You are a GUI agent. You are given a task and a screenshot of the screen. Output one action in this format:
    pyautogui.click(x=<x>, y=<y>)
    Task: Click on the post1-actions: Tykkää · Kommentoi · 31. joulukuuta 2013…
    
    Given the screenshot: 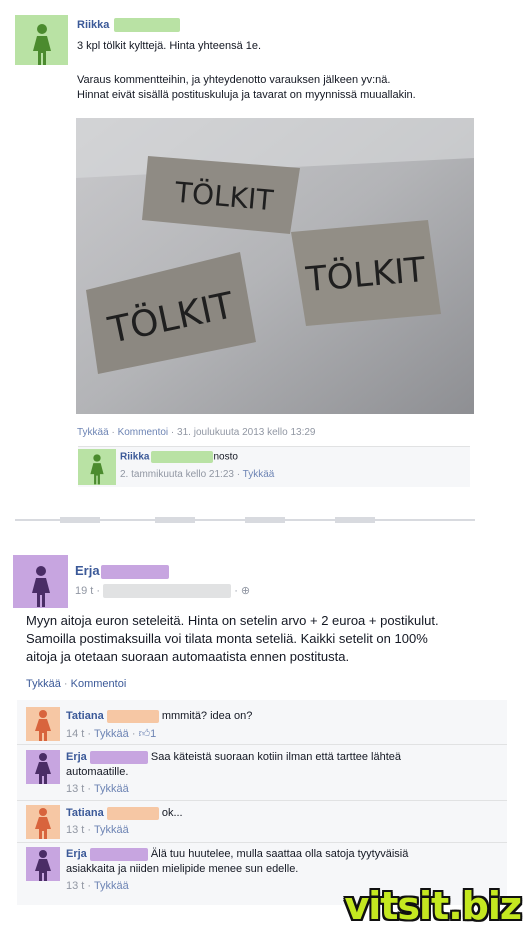 What is the action you would take?
    pyautogui.click(x=196, y=432)
    